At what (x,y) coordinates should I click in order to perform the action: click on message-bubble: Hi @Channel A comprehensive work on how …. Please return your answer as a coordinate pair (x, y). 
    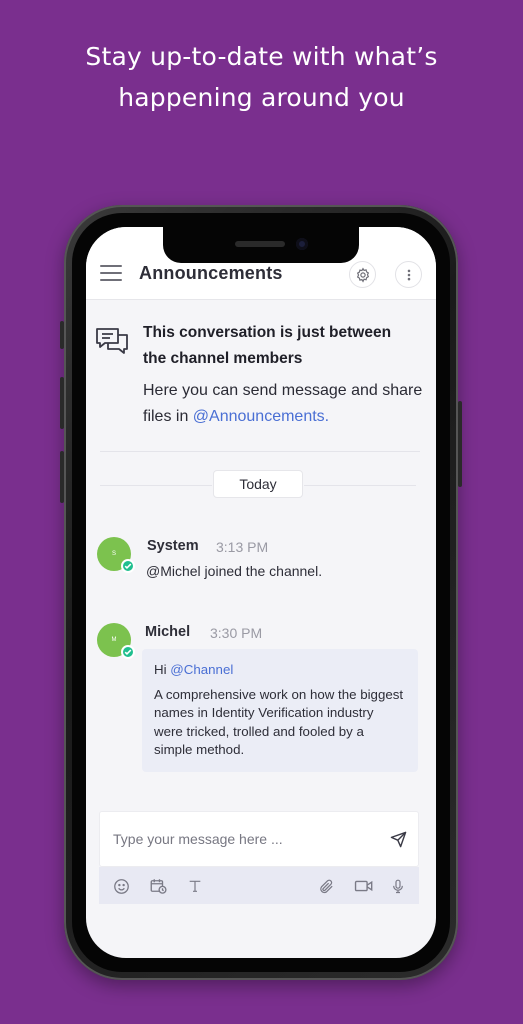
    Looking at the image, I should click on (280, 710).